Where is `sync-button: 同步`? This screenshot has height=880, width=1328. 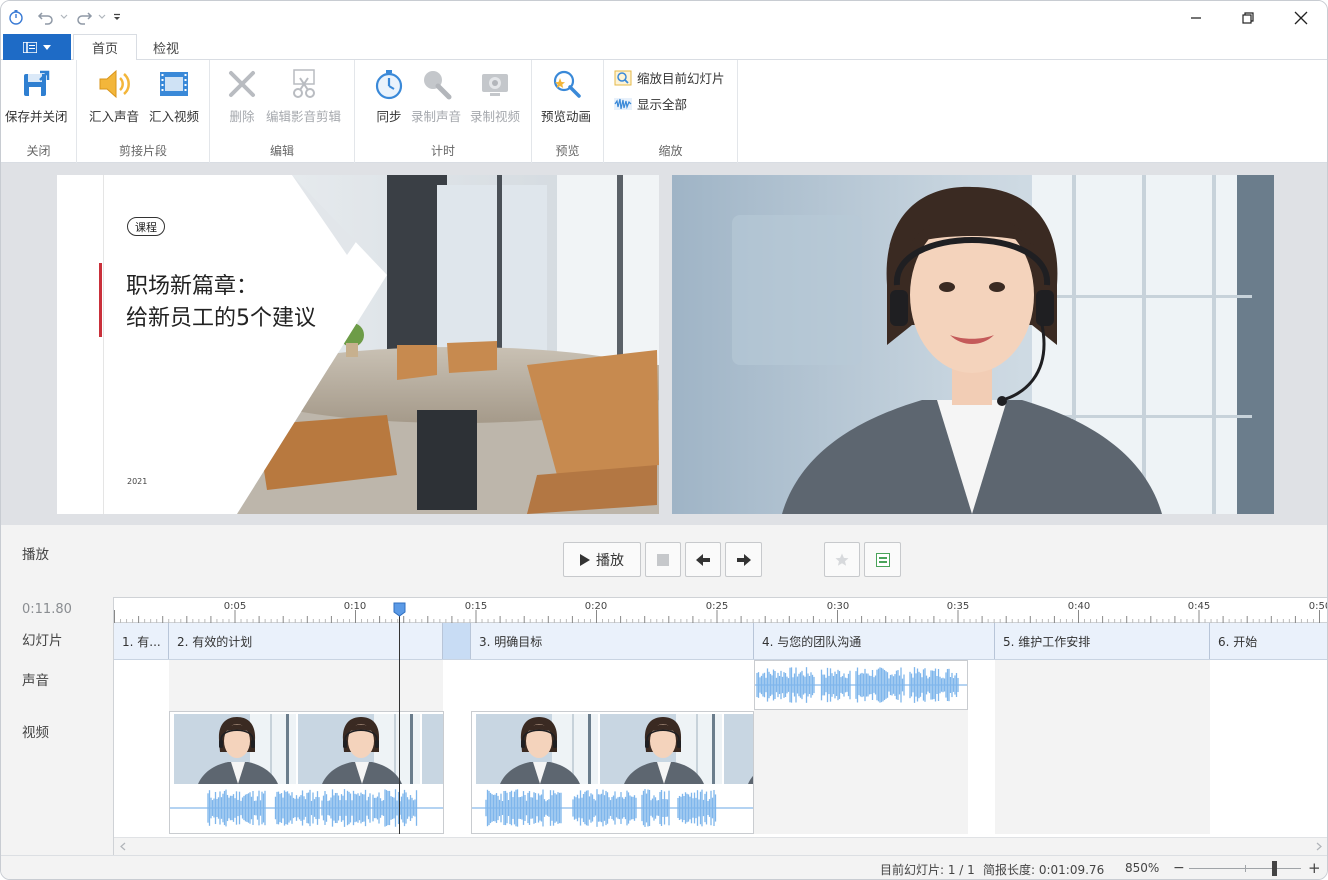
sync-button: 同步 is located at coordinates (389, 95).